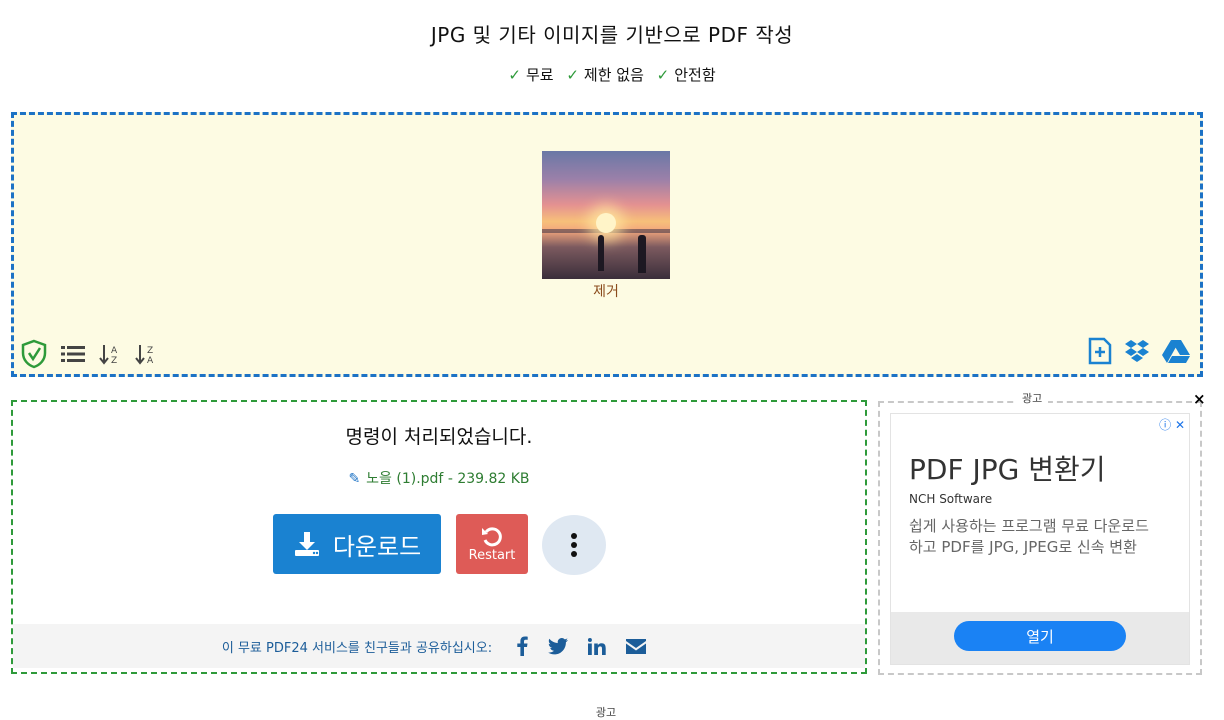  What do you see at coordinates (110, 354) in the screenshot?
I see `sort-az-icon: AZ` at bounding box center [110, 354].